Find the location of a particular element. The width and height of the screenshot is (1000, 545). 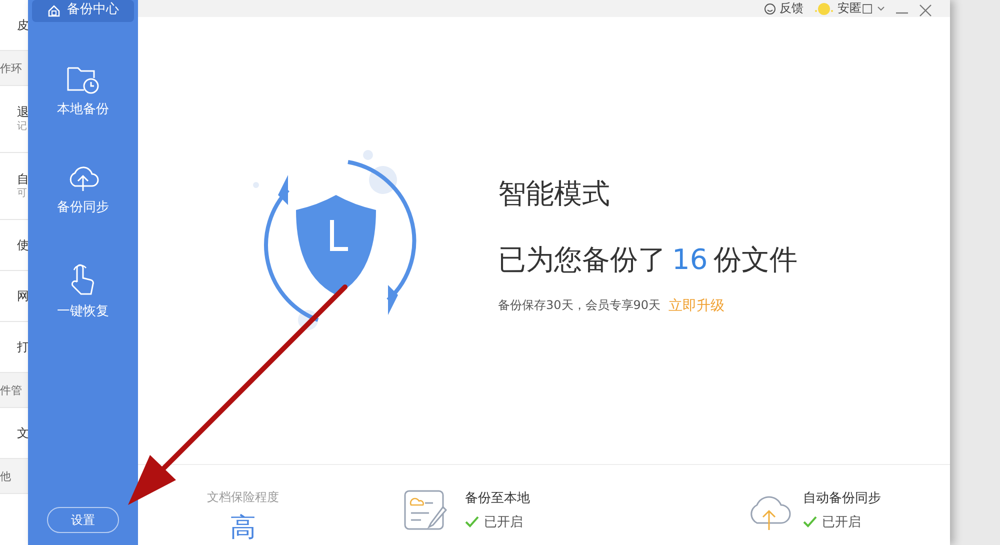

retention-note: 备份保存30天，会员专享90天 is located at coordinates (579, 305).